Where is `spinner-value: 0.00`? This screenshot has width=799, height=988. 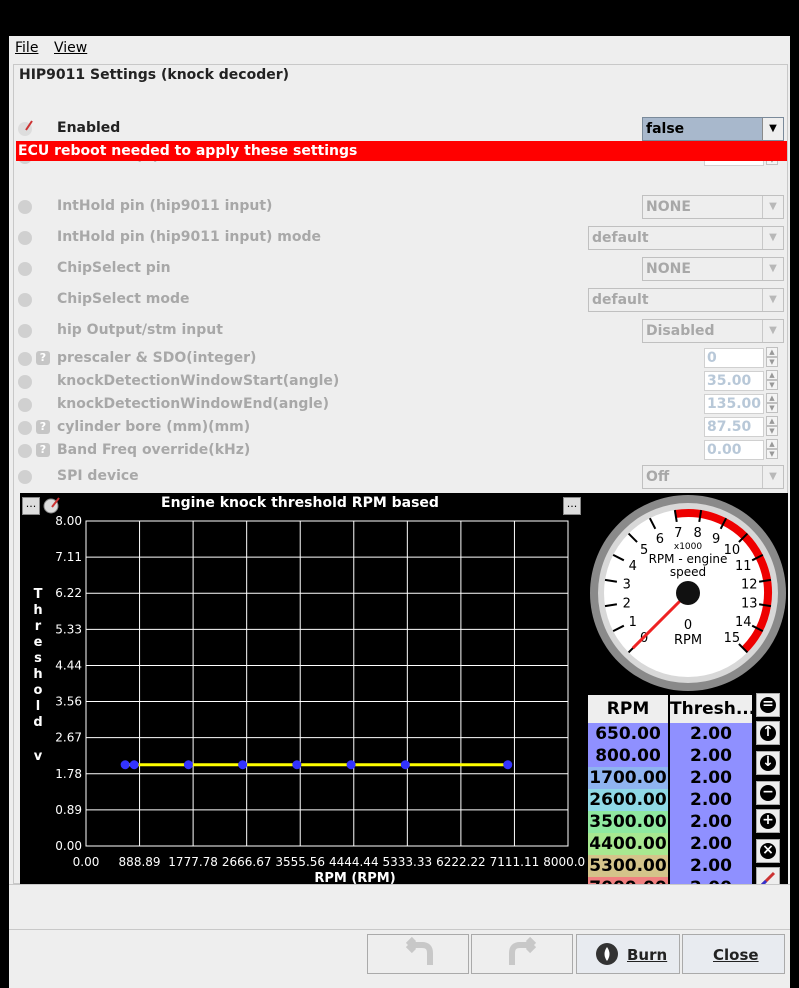 spinner-value: 0.00 is located at coordinates (734, 450).